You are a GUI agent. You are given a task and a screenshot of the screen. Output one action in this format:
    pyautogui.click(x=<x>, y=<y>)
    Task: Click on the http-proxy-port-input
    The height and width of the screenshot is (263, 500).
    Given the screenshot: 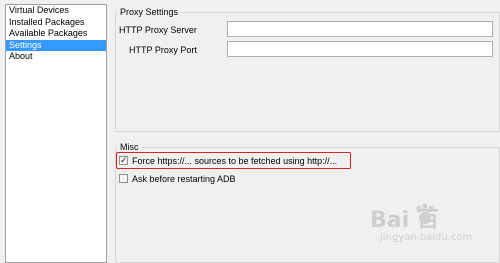 What is the action you would take?
    pyautogui.click(x=360, y=49)
    